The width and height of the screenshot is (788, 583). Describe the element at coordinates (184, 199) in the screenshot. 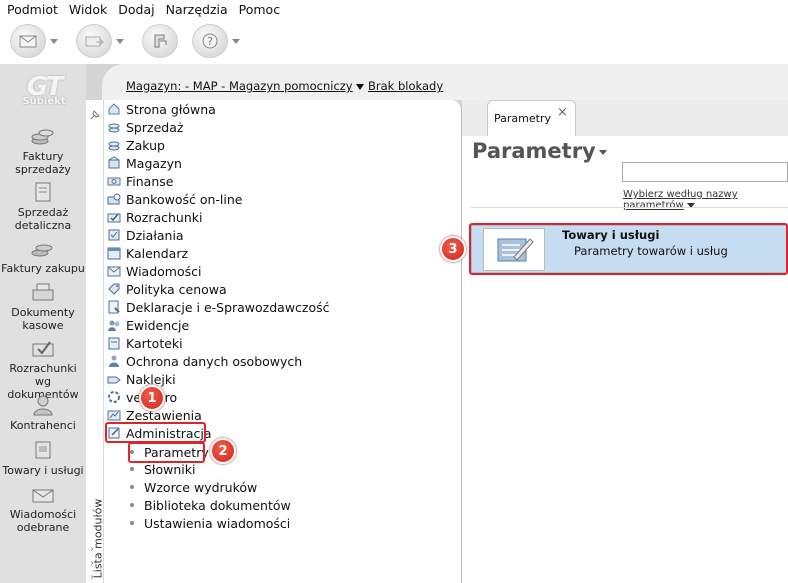

I see `module-label: Bankowość on-line` at that location.